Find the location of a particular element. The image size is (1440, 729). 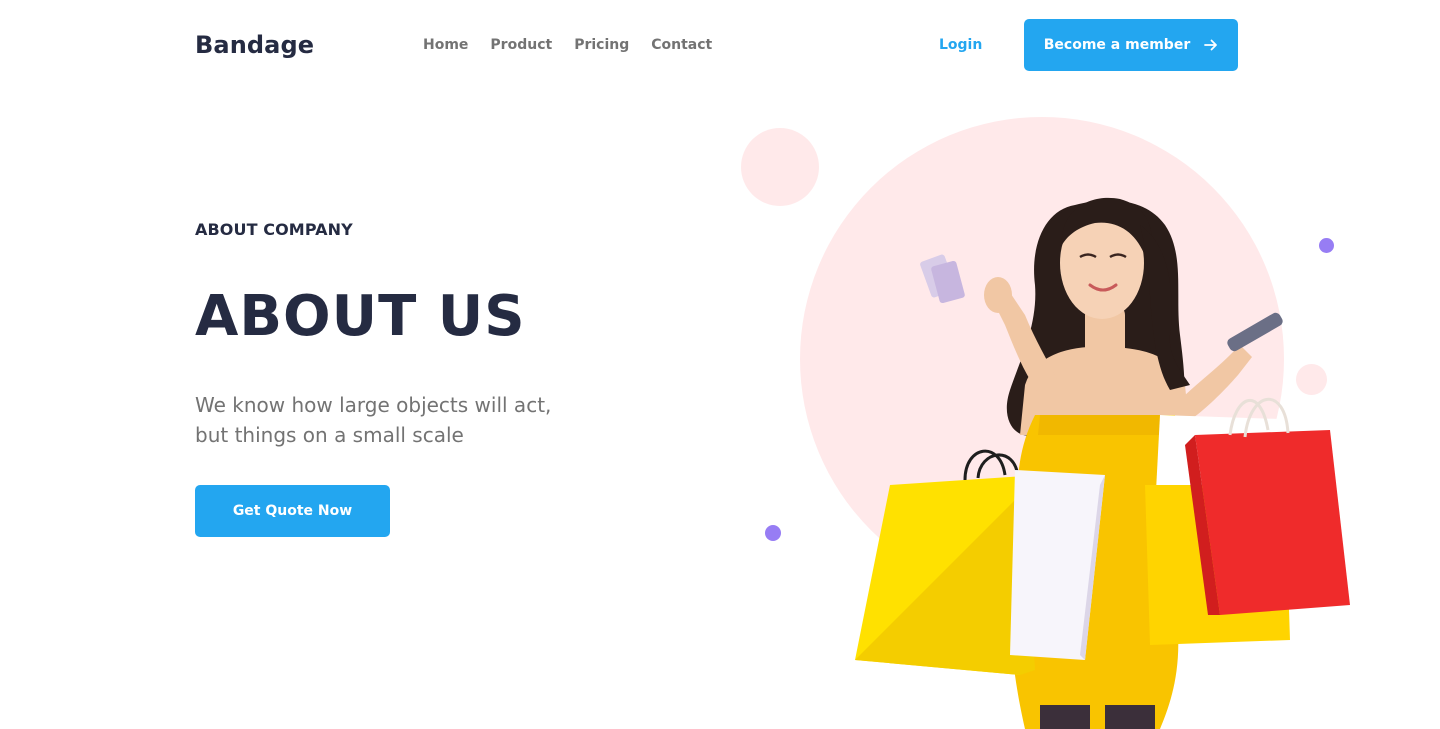

nav-link-home: Home is located at coordinates (445, 45).